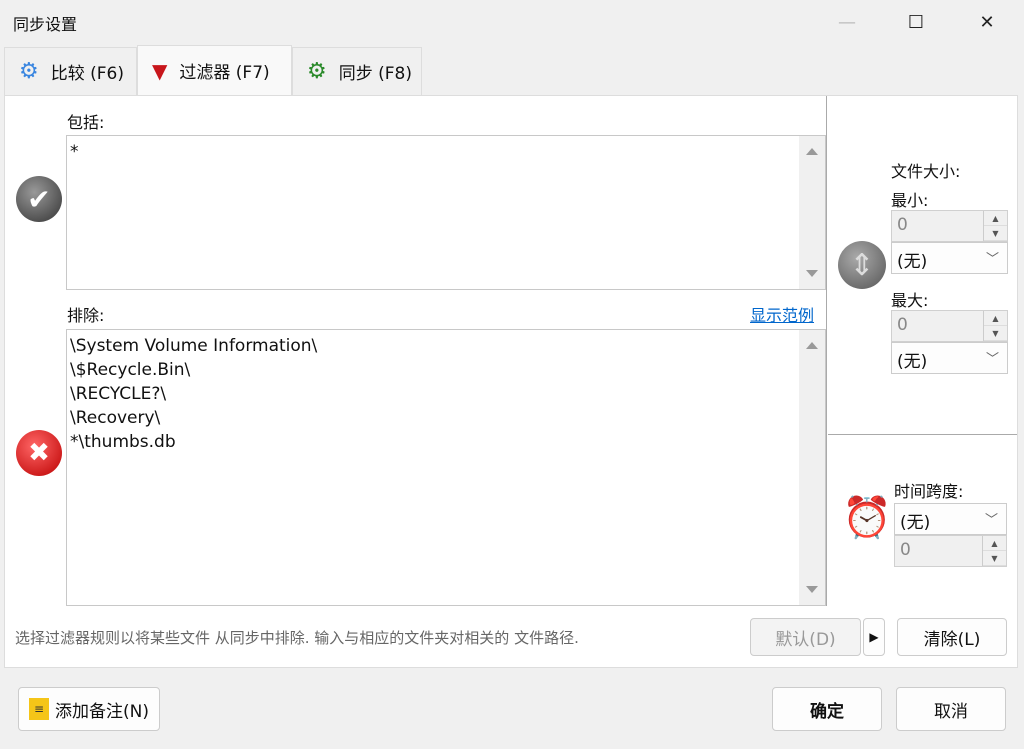 The width and height of the screenshot is (1024, 749). I want to click on min-label: 最小:, so click(910, 200).